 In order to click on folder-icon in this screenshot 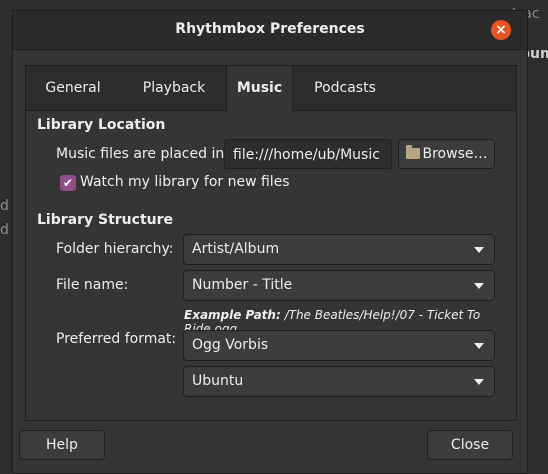, I will do `click(412, 152)`.